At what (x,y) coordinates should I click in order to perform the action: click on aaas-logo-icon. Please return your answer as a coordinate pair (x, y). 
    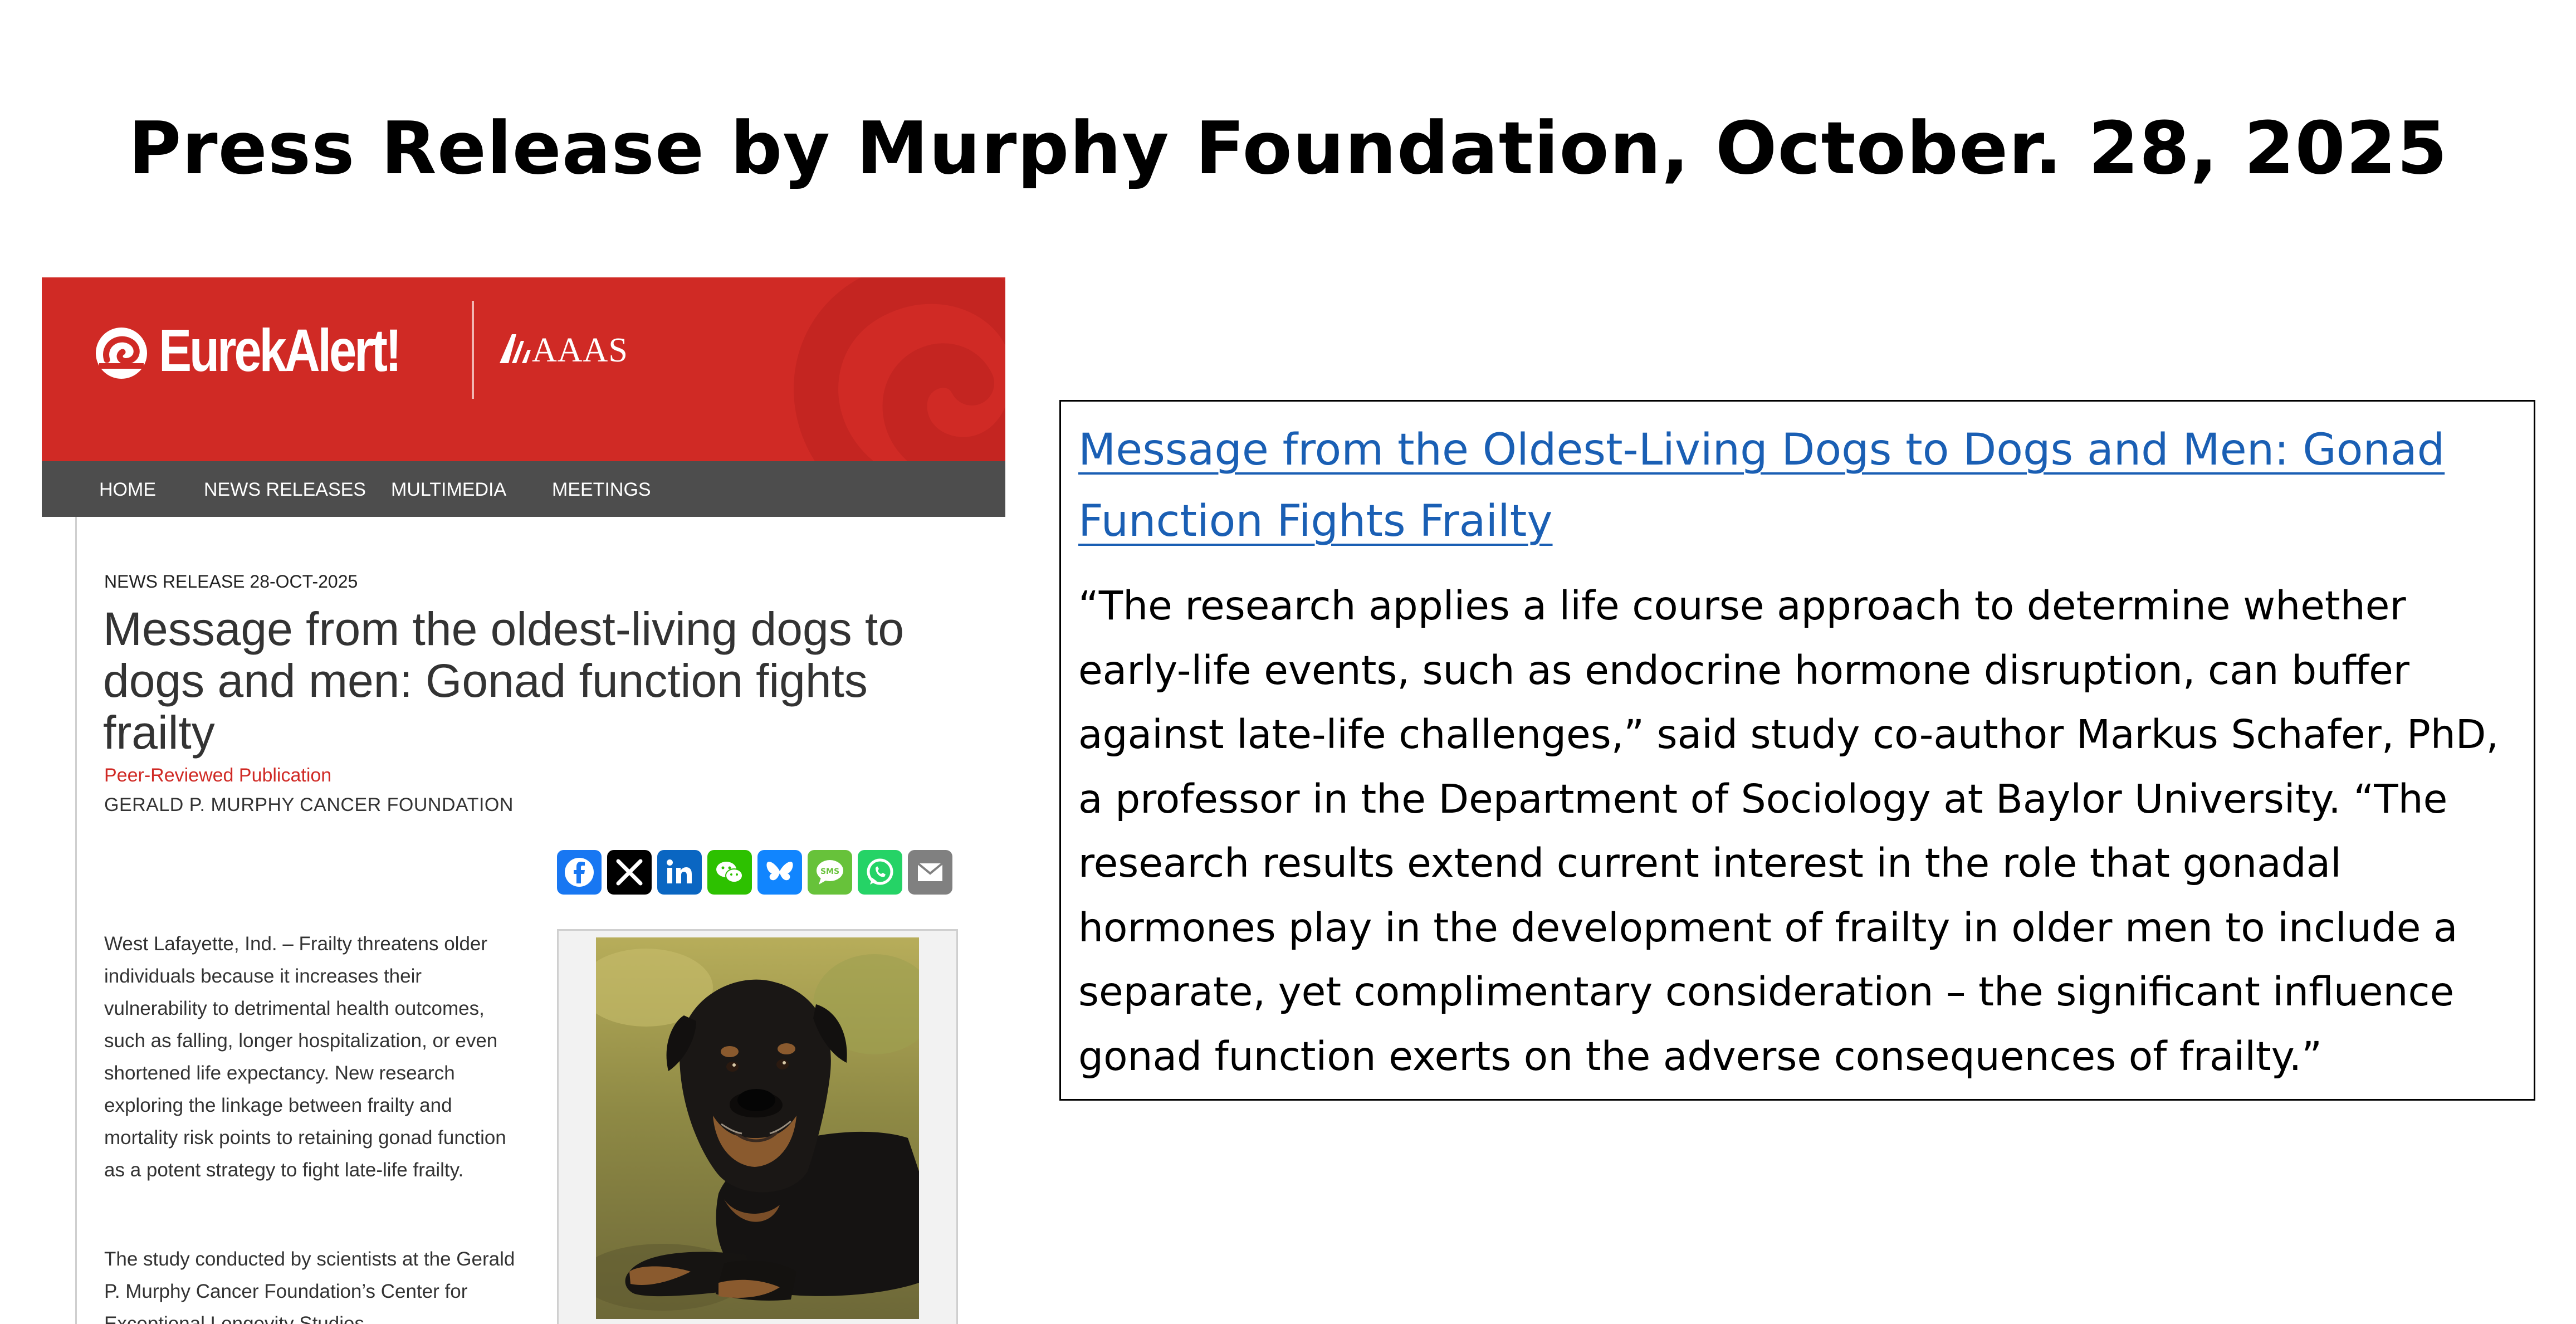
    Looking at the image, I should click on (515, 348).